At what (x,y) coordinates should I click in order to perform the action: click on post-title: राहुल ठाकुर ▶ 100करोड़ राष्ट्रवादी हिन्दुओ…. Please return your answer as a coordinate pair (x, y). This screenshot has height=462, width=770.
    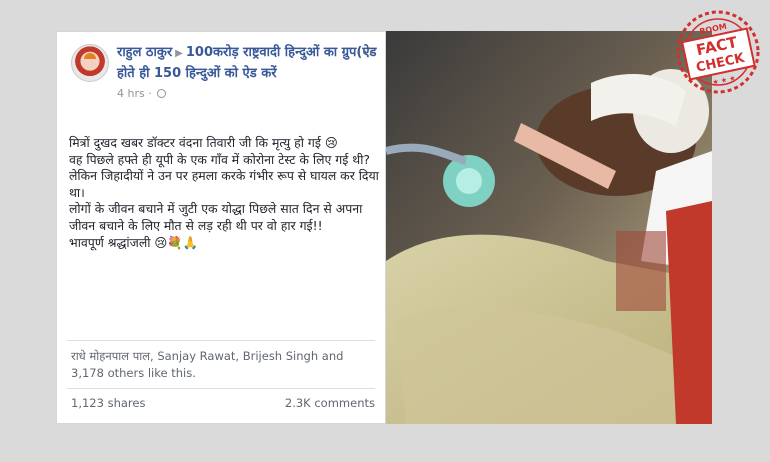
    Looking at the image, I should click on (248, 63).